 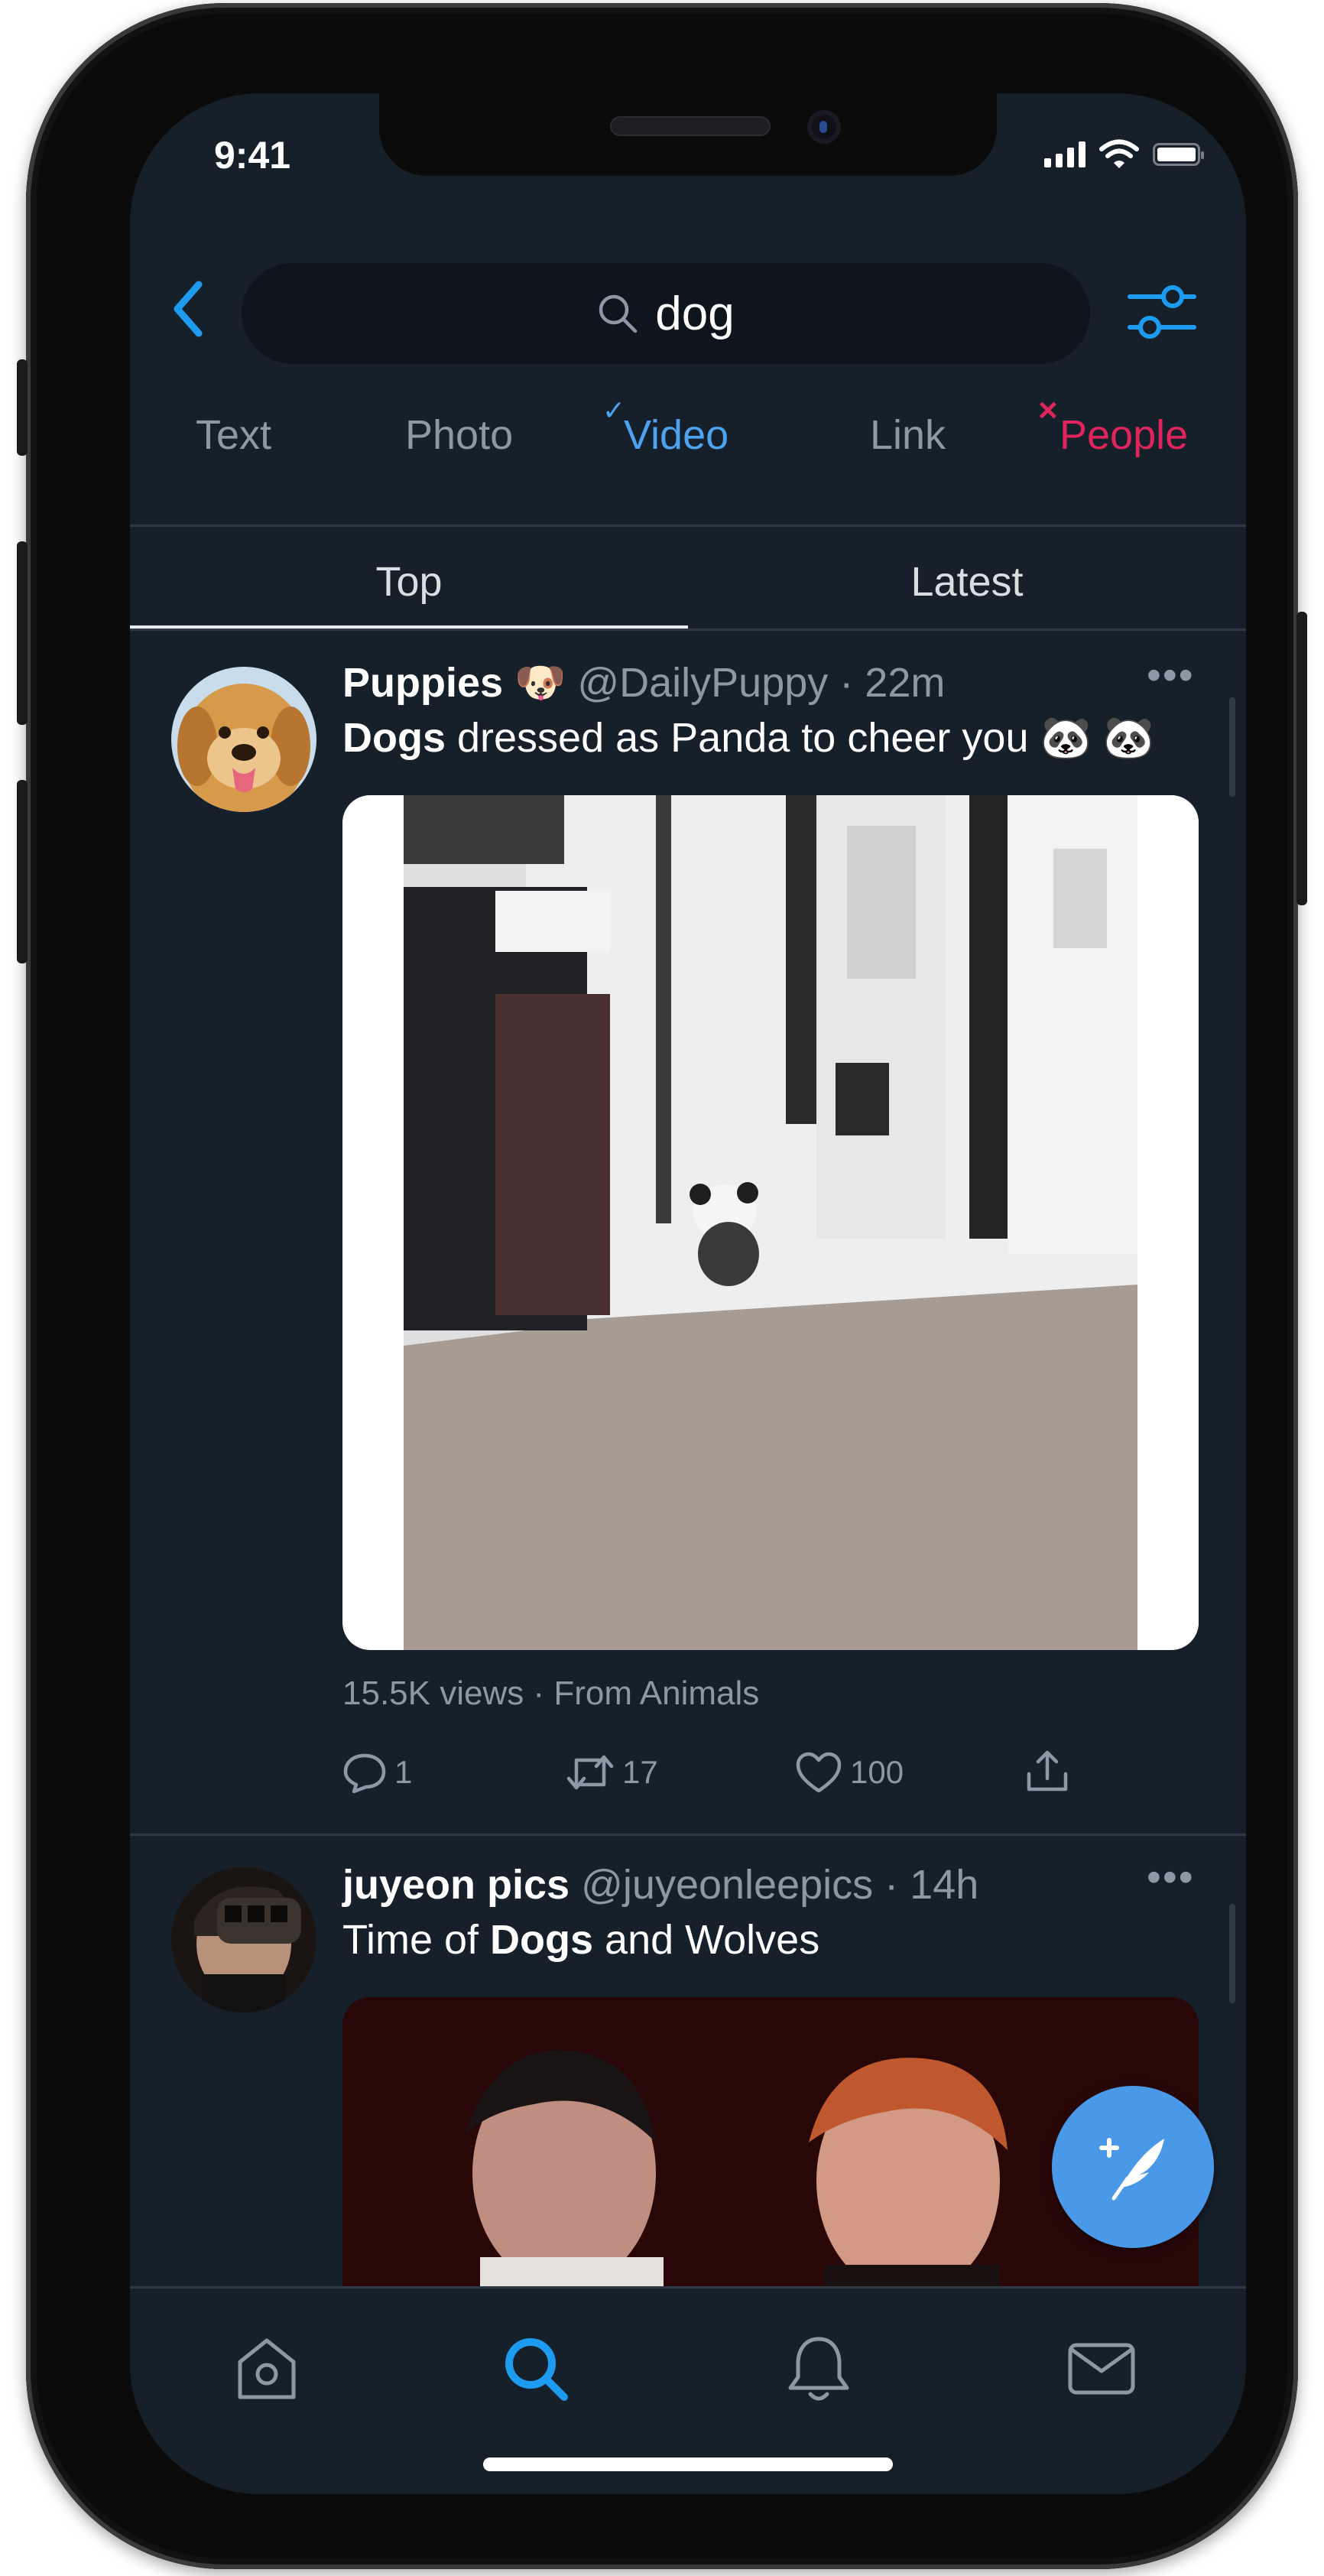 What do you see at coordinates (540, 683) in the screenshot?
I see `author-emoji: 🐶` at bounding box center [540, 683].